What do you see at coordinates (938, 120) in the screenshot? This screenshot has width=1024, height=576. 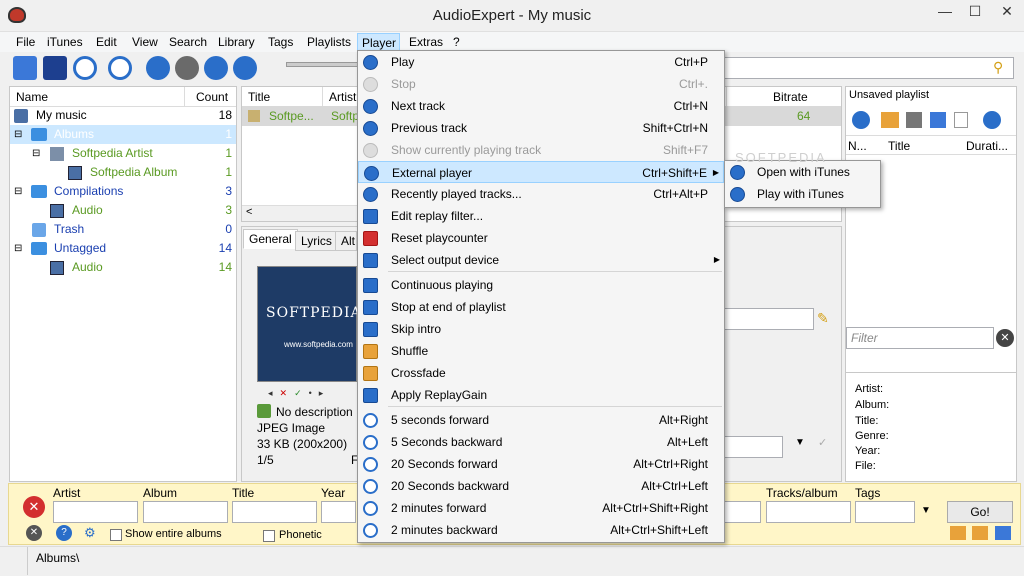 I see `edit-playlist-icon` at bounding box center [938, 120].